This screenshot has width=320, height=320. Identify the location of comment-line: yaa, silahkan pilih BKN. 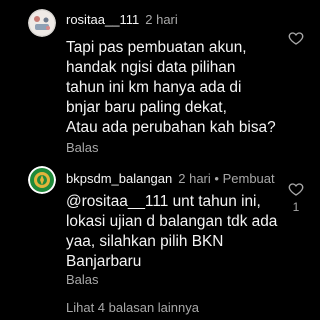
(145, 241).